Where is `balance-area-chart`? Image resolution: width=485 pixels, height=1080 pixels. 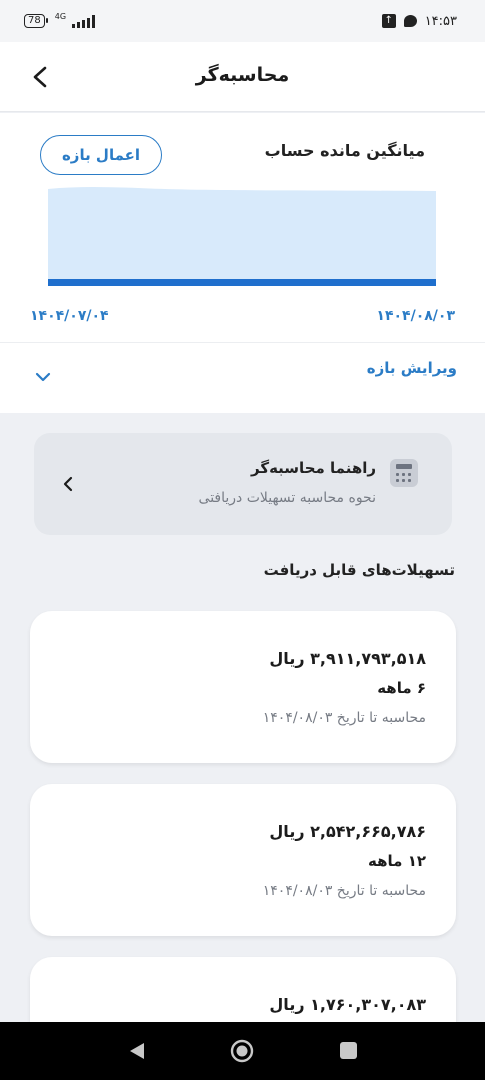
balance-area-chart is located at coordinates (242, 236).